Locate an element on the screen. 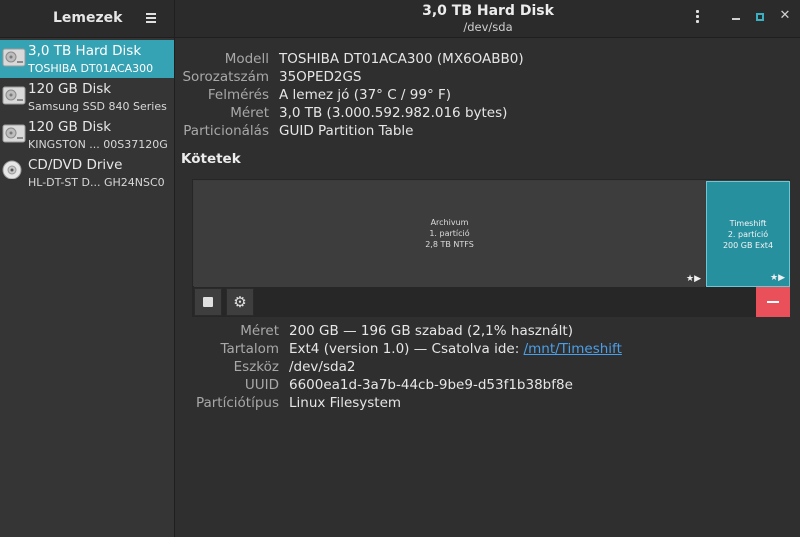  disk-item: 3,0 TB Hard Disk TOSHIBA DT01ACA300 is located at coordinates (87, 59).